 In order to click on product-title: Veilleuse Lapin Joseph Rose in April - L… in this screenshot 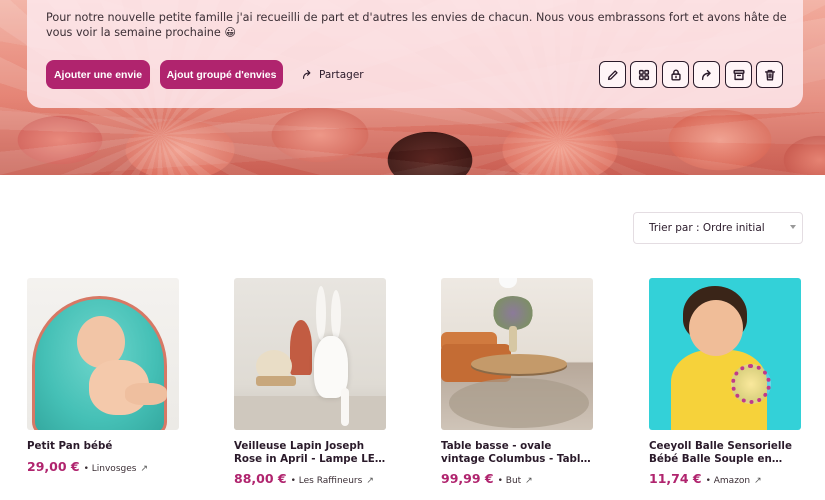, I will do `click(311, 452)`.